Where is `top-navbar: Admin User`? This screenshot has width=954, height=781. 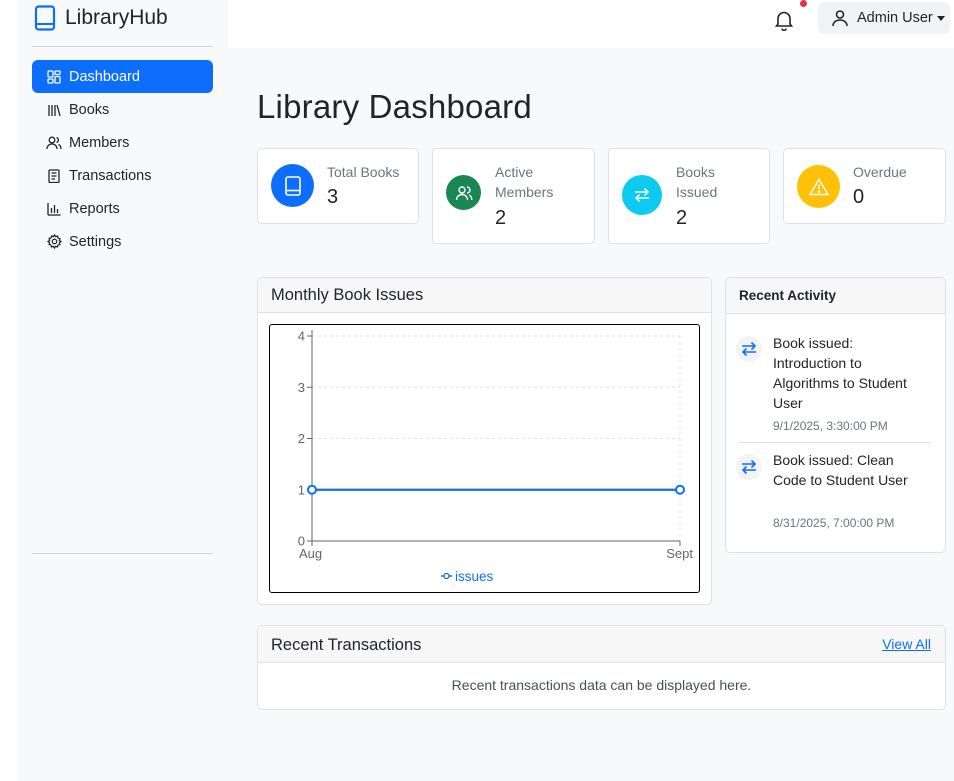 top-navbar: Admin User is located at coordinates (591, 24).